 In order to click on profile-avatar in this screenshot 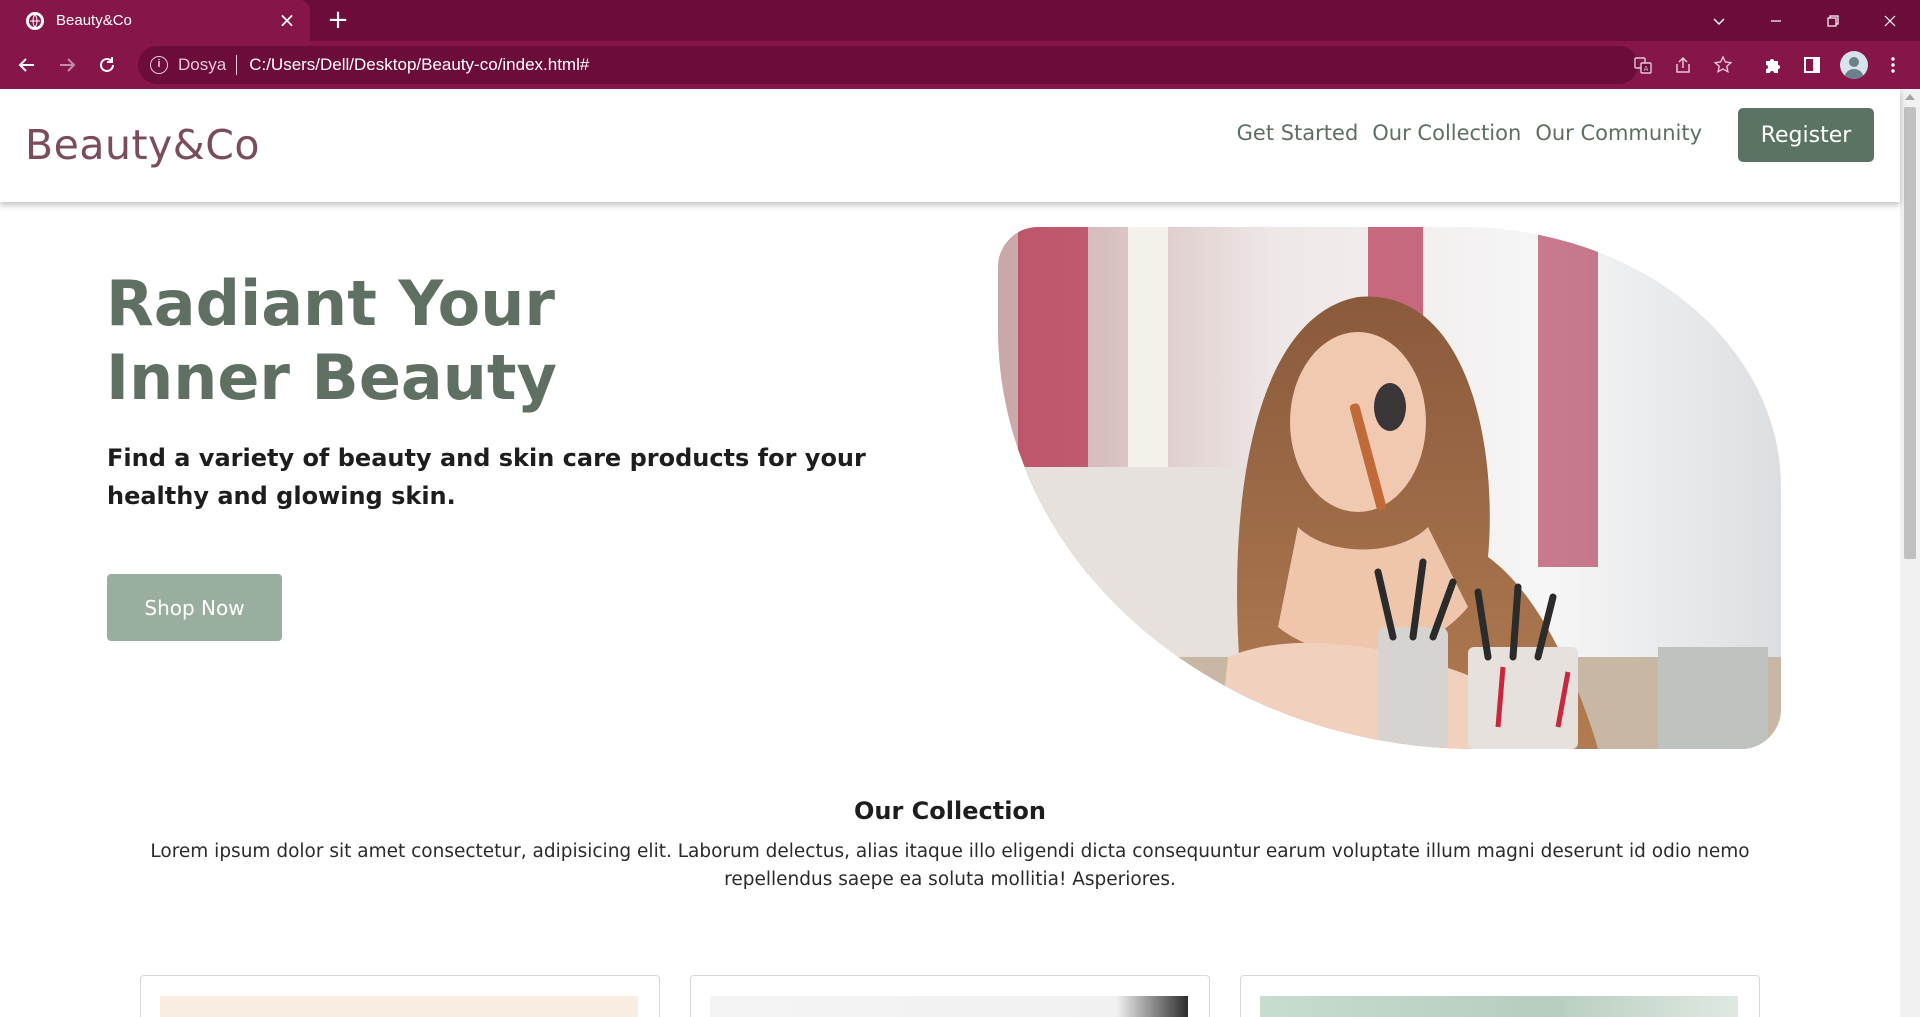, I will do `click(1854, 65)`.